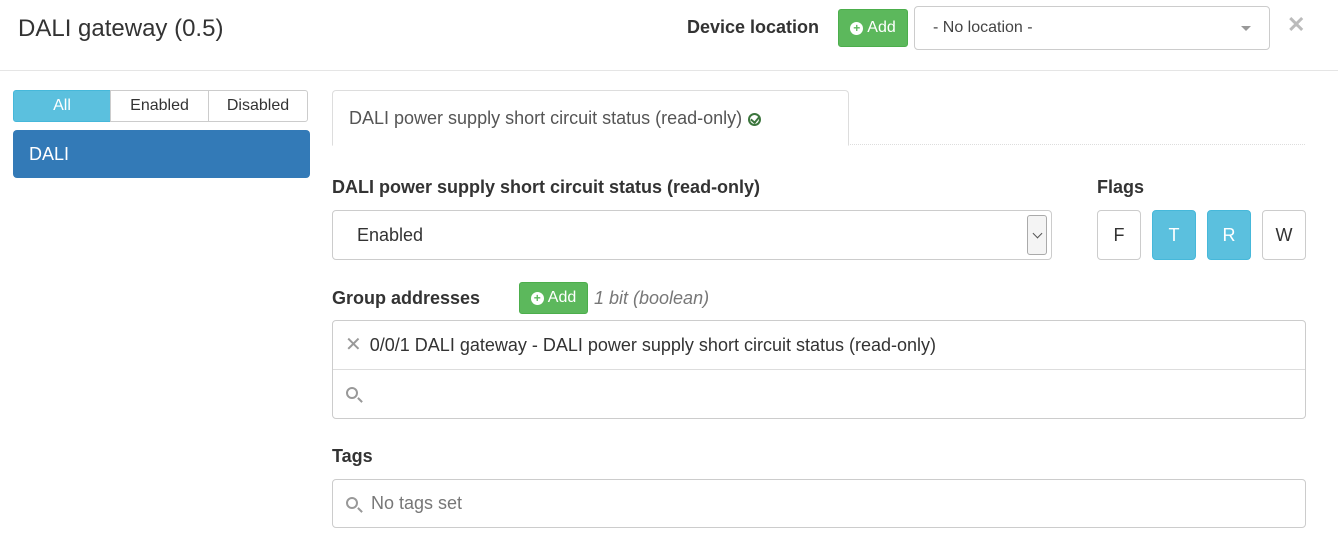  What do you see at coordinates (1037, 235) in the screenshot?
I see `chevron-down-icon` at bounding box center [1037, 235].